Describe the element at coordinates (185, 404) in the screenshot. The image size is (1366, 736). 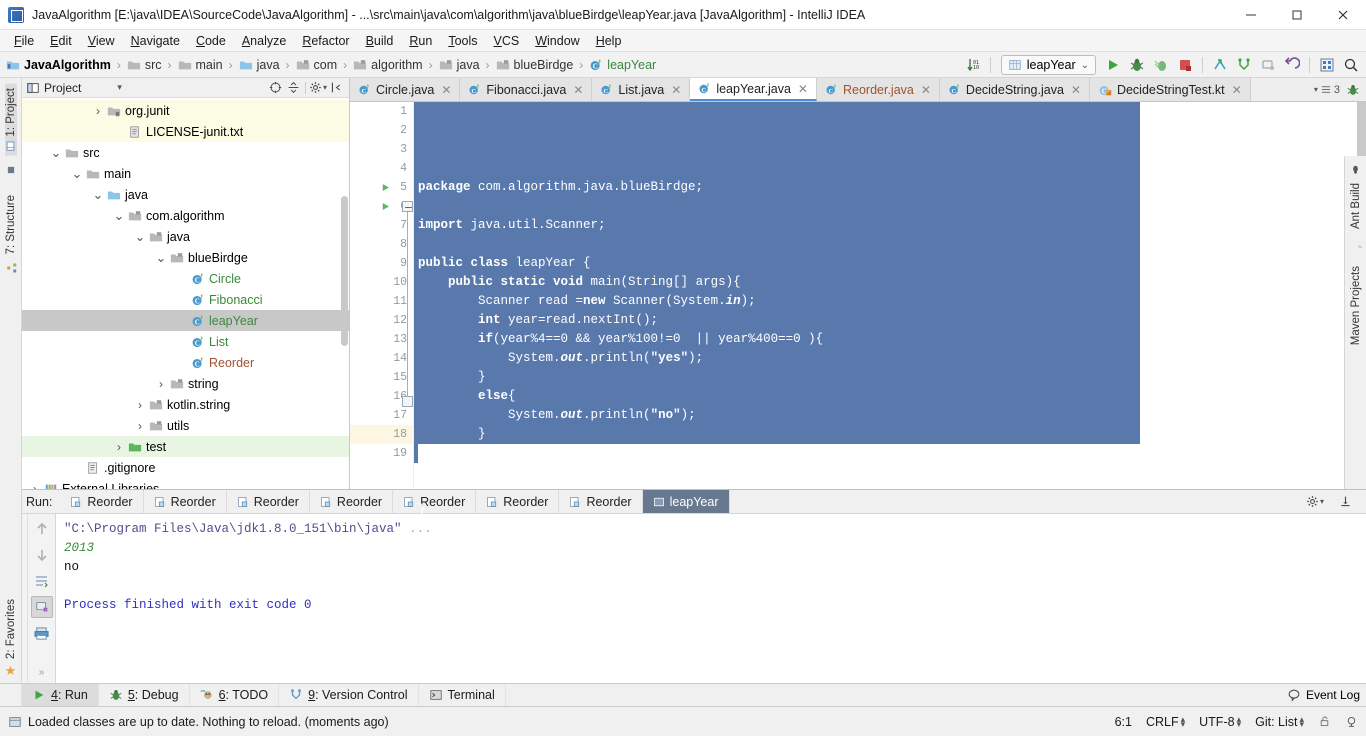
I see `tree-node-kotlin-string: › kotlin.string` at that location.